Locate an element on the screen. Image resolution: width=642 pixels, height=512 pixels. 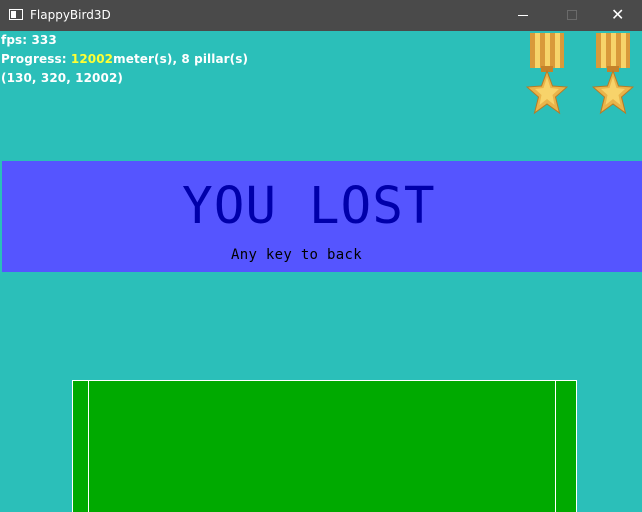
progress-value: 12002 is located at coordinates (92, 59).